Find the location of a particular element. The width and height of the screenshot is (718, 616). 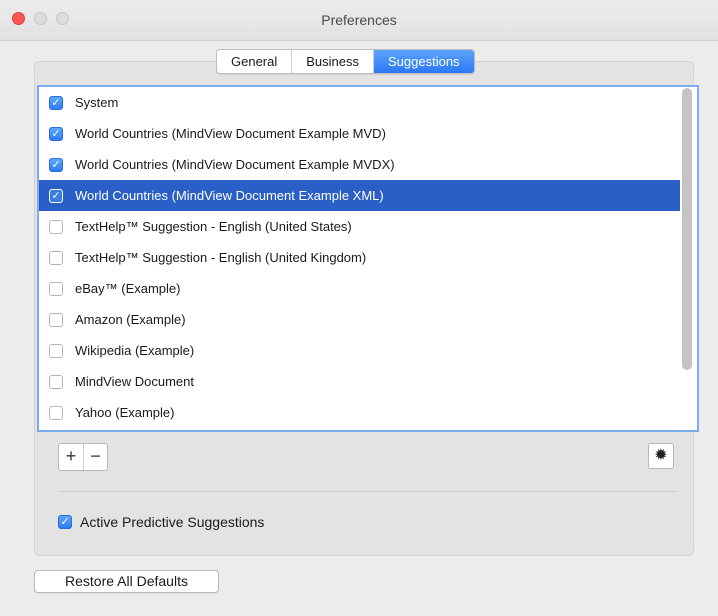

list-item: Amazon (Example) is located at coordinates (359, 319).